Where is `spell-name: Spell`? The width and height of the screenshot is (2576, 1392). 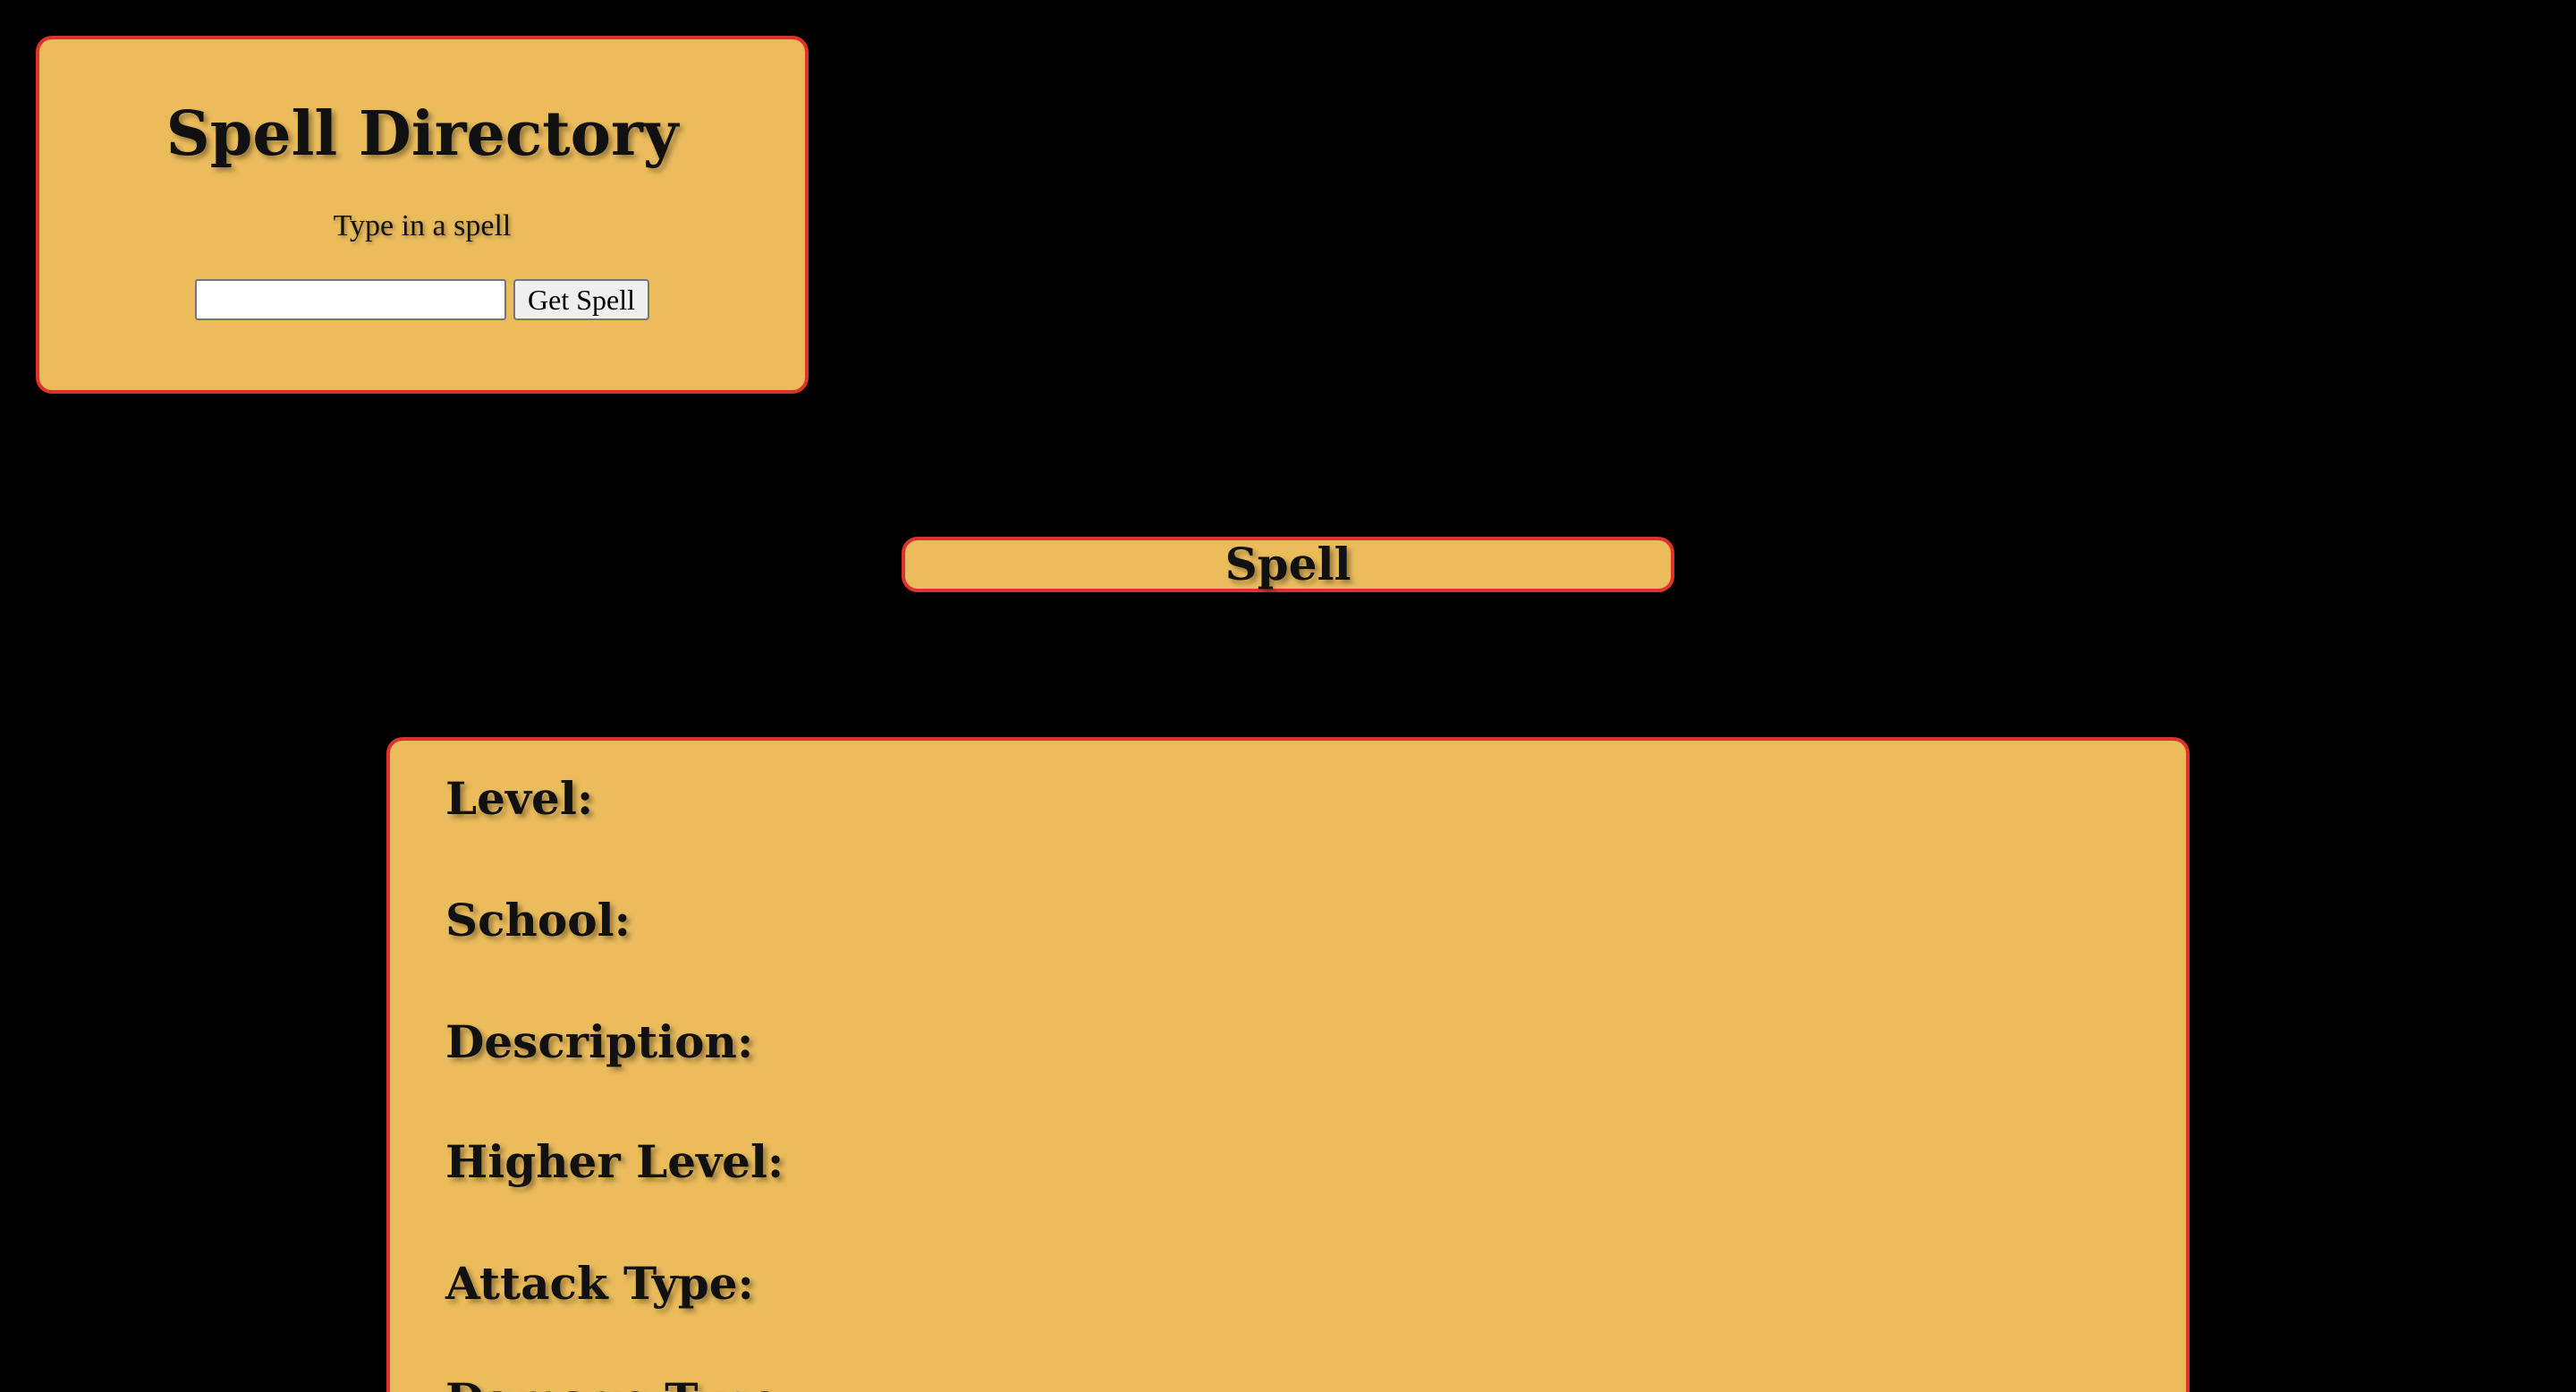 spell-name: Spell is located at coordinates (1288, 564).